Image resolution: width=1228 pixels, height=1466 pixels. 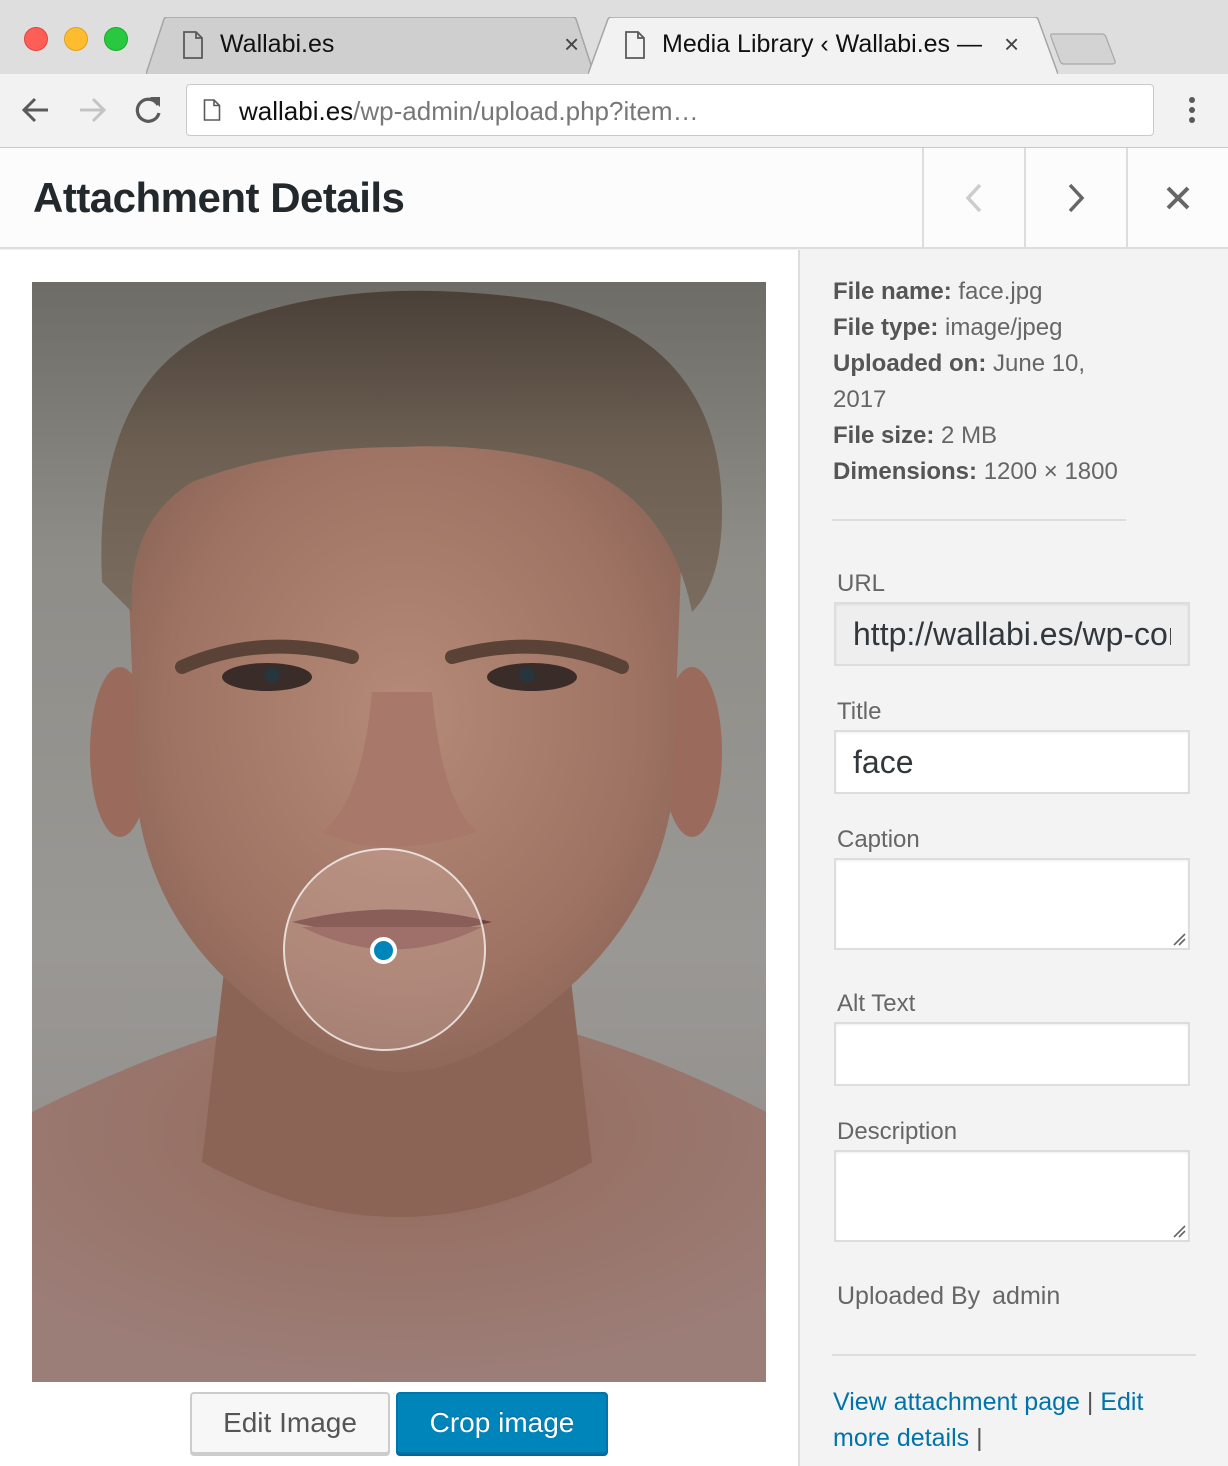 I want to click on modal-header: Attachment Details, so click(x=614, y=198).